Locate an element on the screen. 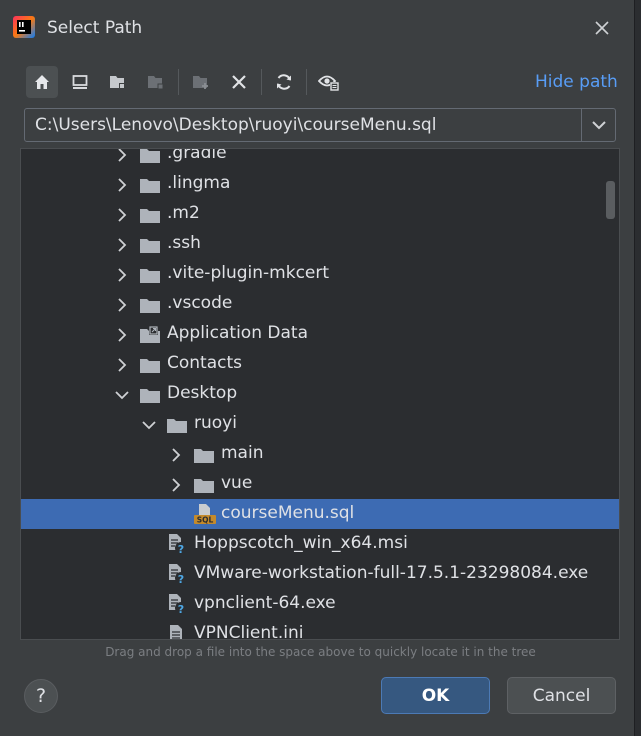 This screenshot has width=641, height=736. tree-row-label: .m2 is located at coordinates (183, 213).